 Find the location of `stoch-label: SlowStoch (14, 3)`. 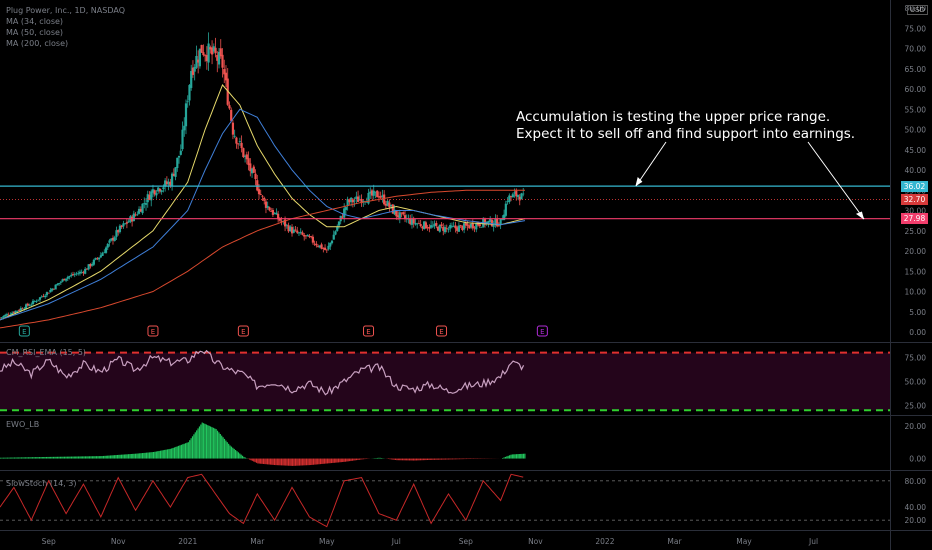

stoch-label: SlowStoch (14, 3) is located at coordinates (41, 483).